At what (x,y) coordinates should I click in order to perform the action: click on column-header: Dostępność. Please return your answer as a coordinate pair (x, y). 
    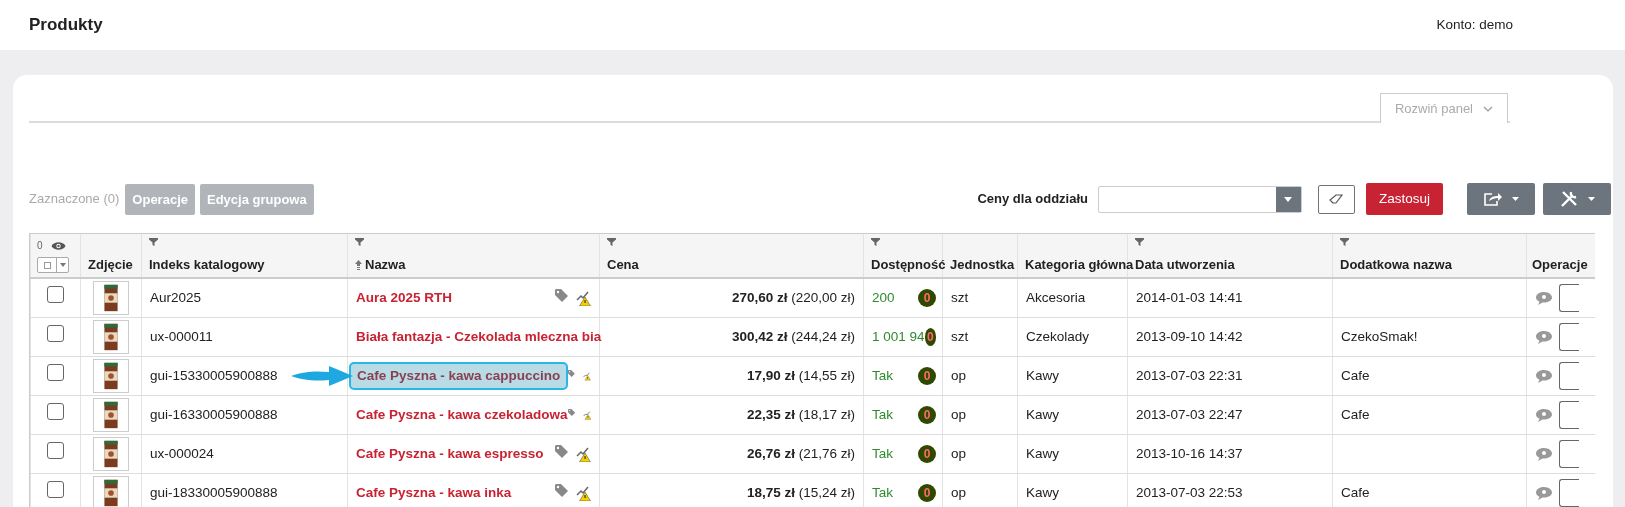
    Looking at the image, I should click on (908, 264).